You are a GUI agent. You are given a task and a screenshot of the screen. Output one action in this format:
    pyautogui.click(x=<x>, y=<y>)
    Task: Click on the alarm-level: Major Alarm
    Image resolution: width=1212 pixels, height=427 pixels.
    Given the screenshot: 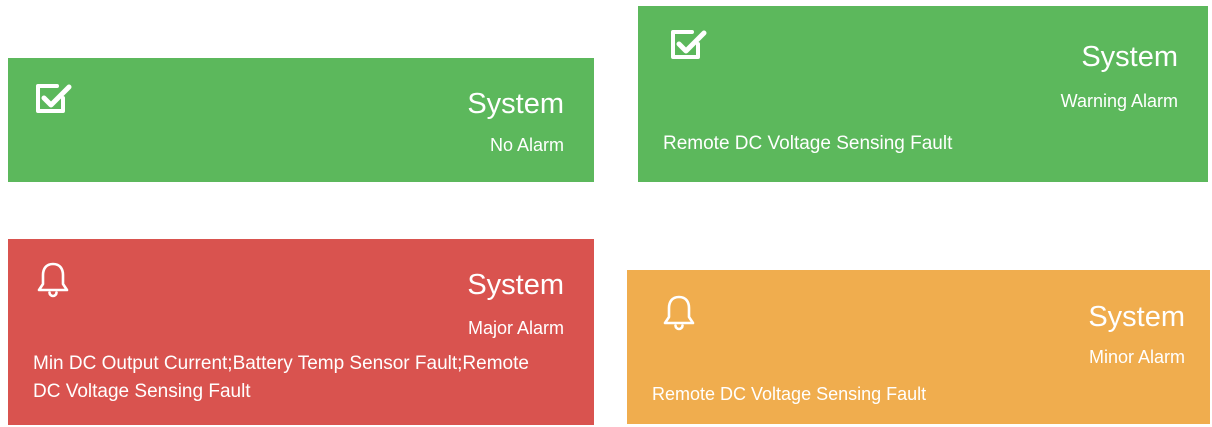 What is the action you would take?
    pyautogui.click(x=515, y=328)
    